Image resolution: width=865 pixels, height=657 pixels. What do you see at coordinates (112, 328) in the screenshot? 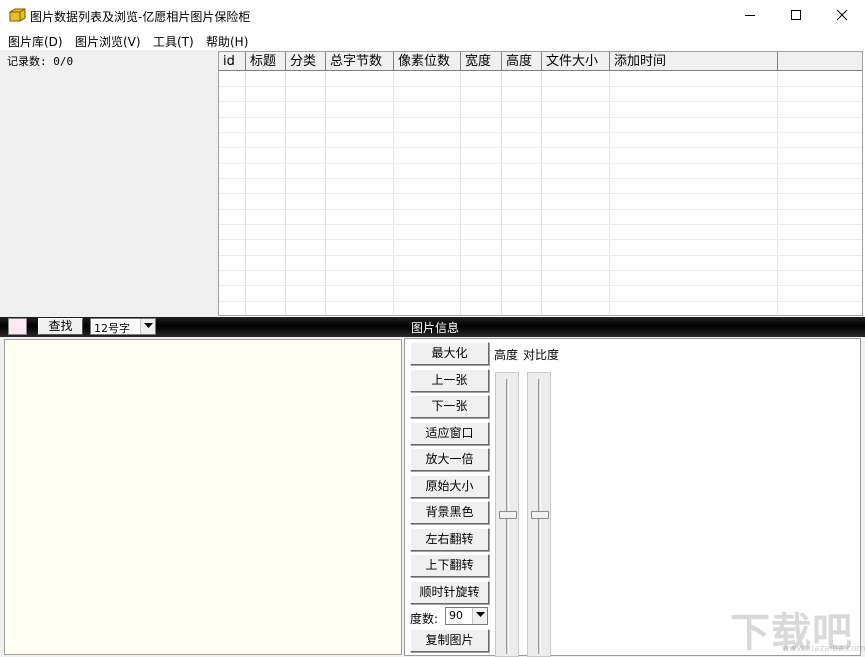
I see `font-size-value: 12号字` at bounding box center [112, 328].